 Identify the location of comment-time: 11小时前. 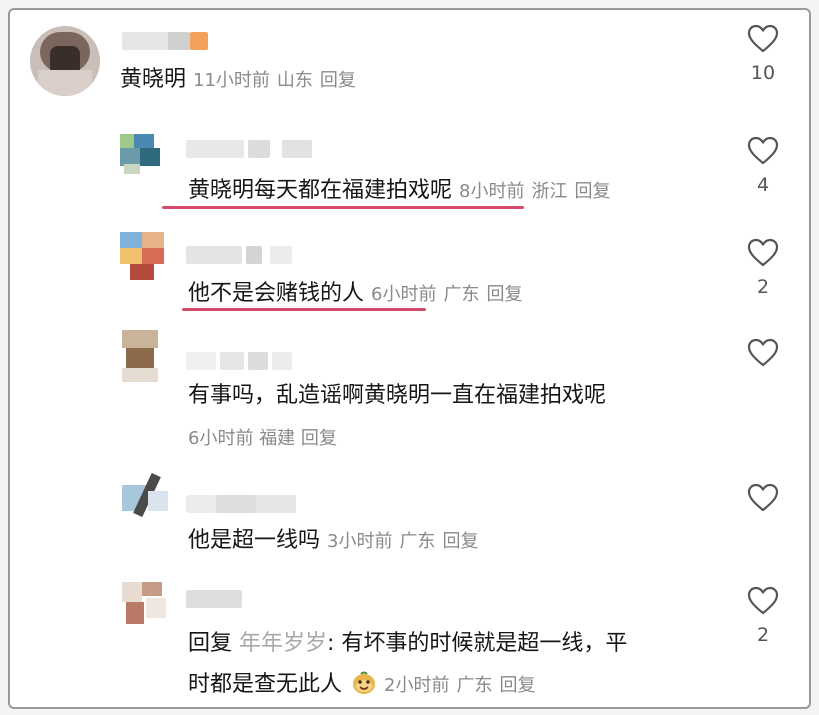
(231, 80).